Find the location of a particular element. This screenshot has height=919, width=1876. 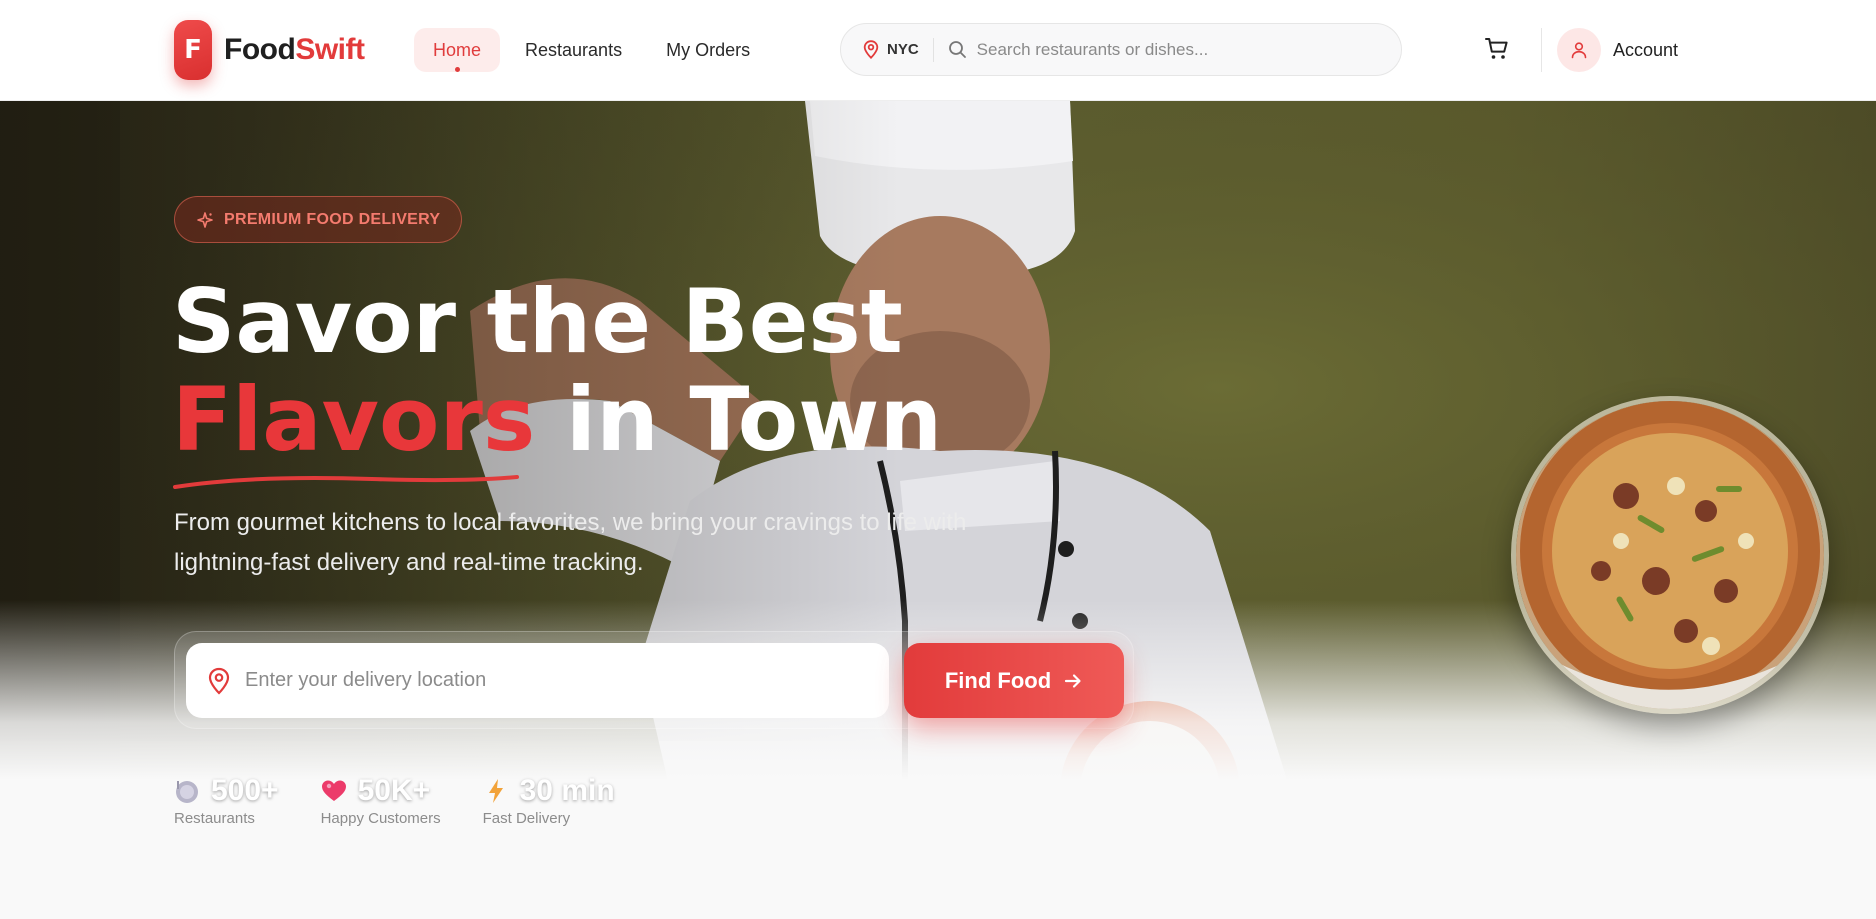

header-search-bar: NYC is located at coordinates (1121, 49).